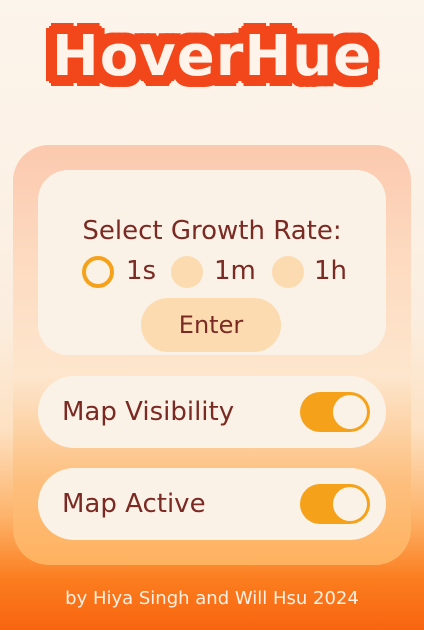 Image resolution: width=424 pixels, height=630 pixels. Describe the element at coordinates (212, 56) in the screenshot. I see `app-logo: HoverHue` at that location.